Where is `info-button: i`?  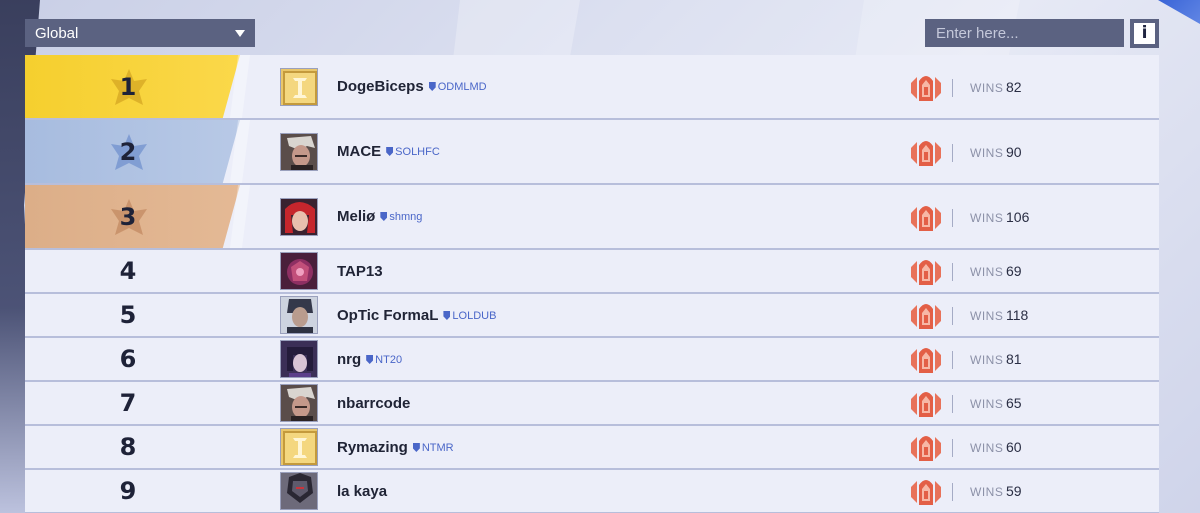 info-button: i is located at coordinates (1144, 33).